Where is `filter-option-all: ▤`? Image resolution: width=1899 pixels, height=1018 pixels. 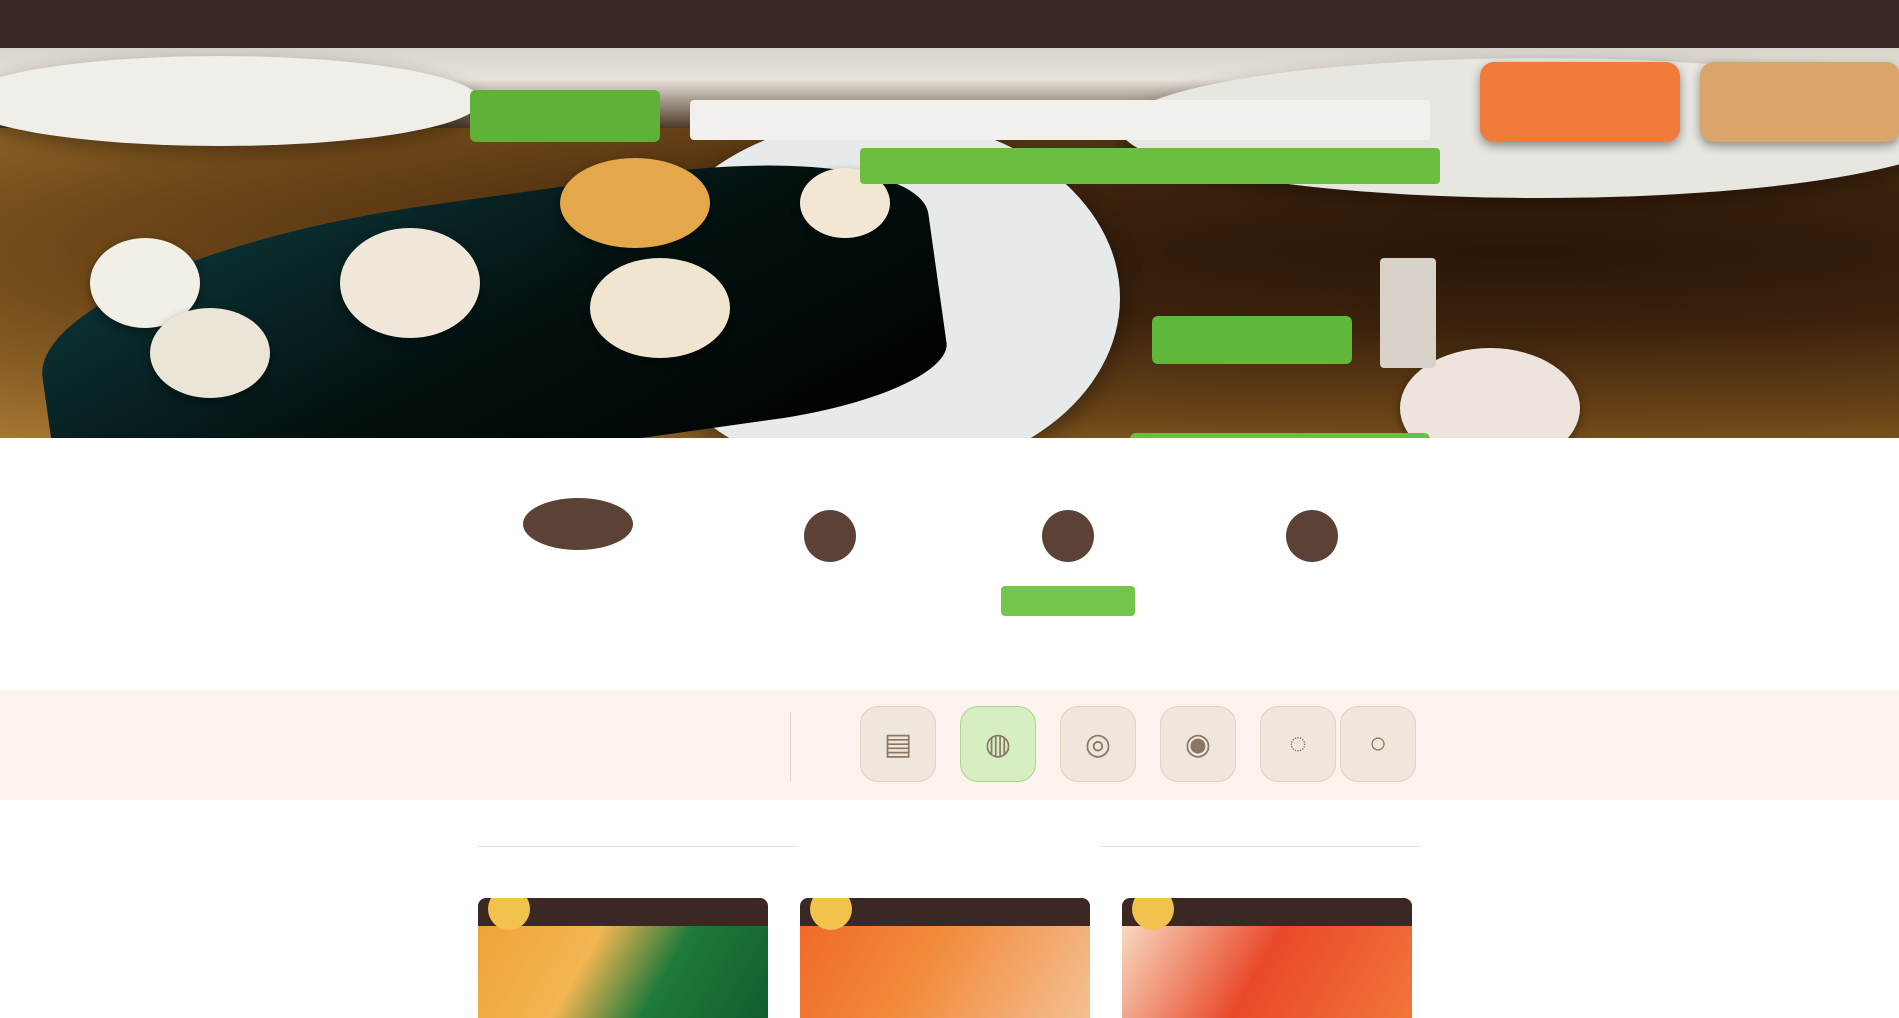 filter-option-all: ▤ is located at coordinates (898, 744).